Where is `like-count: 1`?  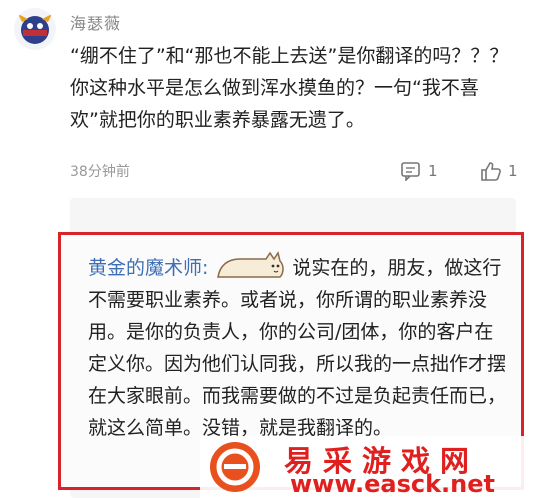 like-count: 1 is located at coordinates (513, 171).